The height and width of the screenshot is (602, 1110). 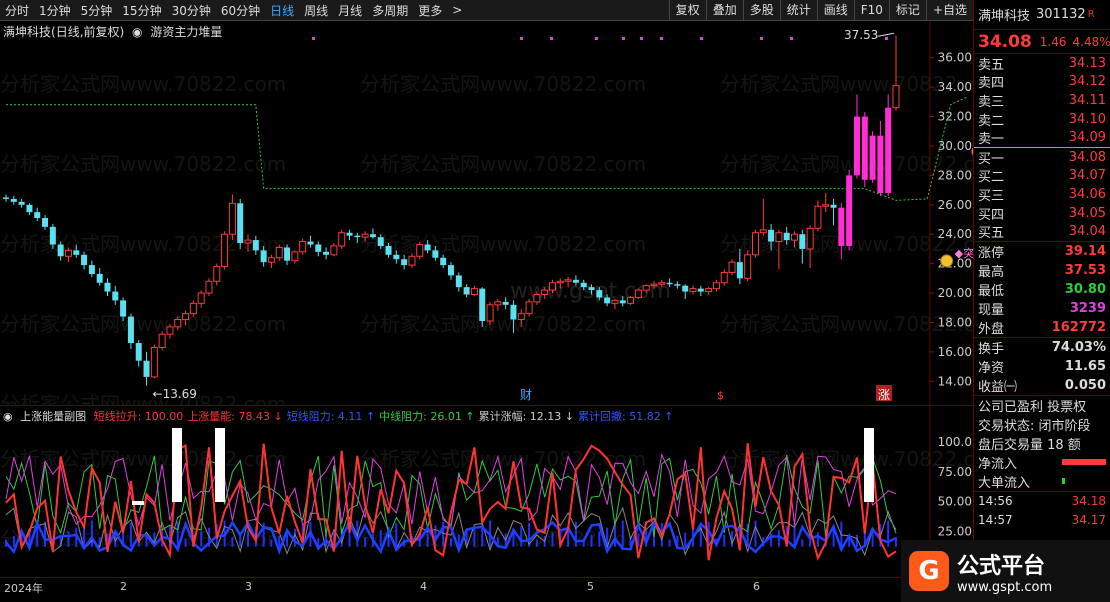 I want to click on info-row: 盘后交易量 18 额, so click(x=1042, y=443).